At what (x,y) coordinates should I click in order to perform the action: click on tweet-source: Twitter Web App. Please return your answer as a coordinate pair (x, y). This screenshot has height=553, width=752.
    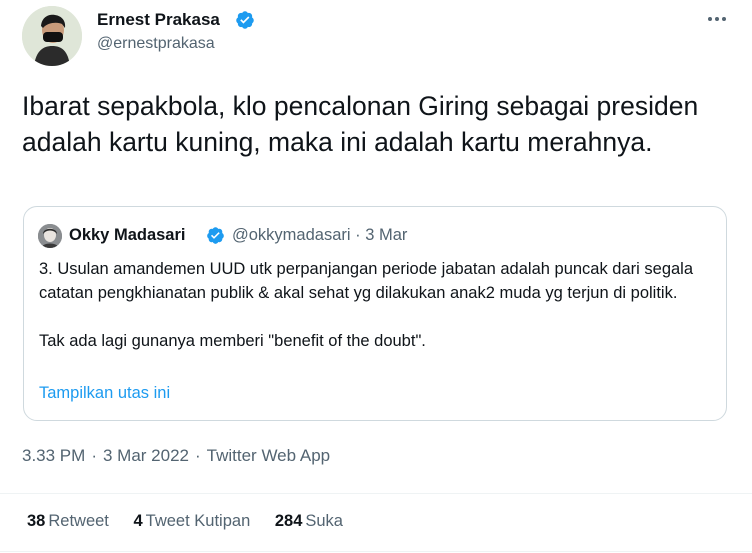
    Looking at the image, I should click on (268, 455).